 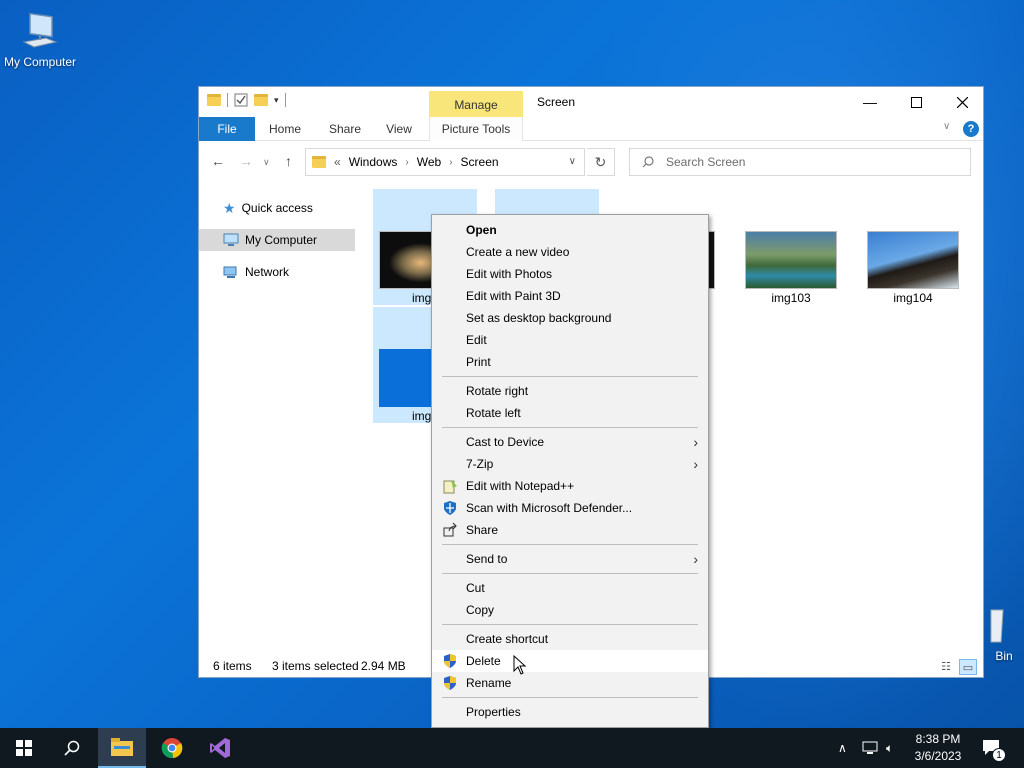 I want to click on desktop-icon-my-computer: My Computer, so click(x=40, y=38).